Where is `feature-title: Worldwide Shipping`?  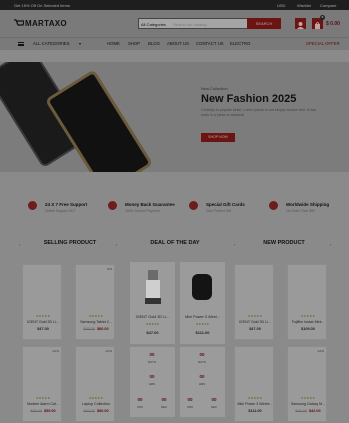
feature-title: Worldwide Shipping is located at coordinates (308, 204).